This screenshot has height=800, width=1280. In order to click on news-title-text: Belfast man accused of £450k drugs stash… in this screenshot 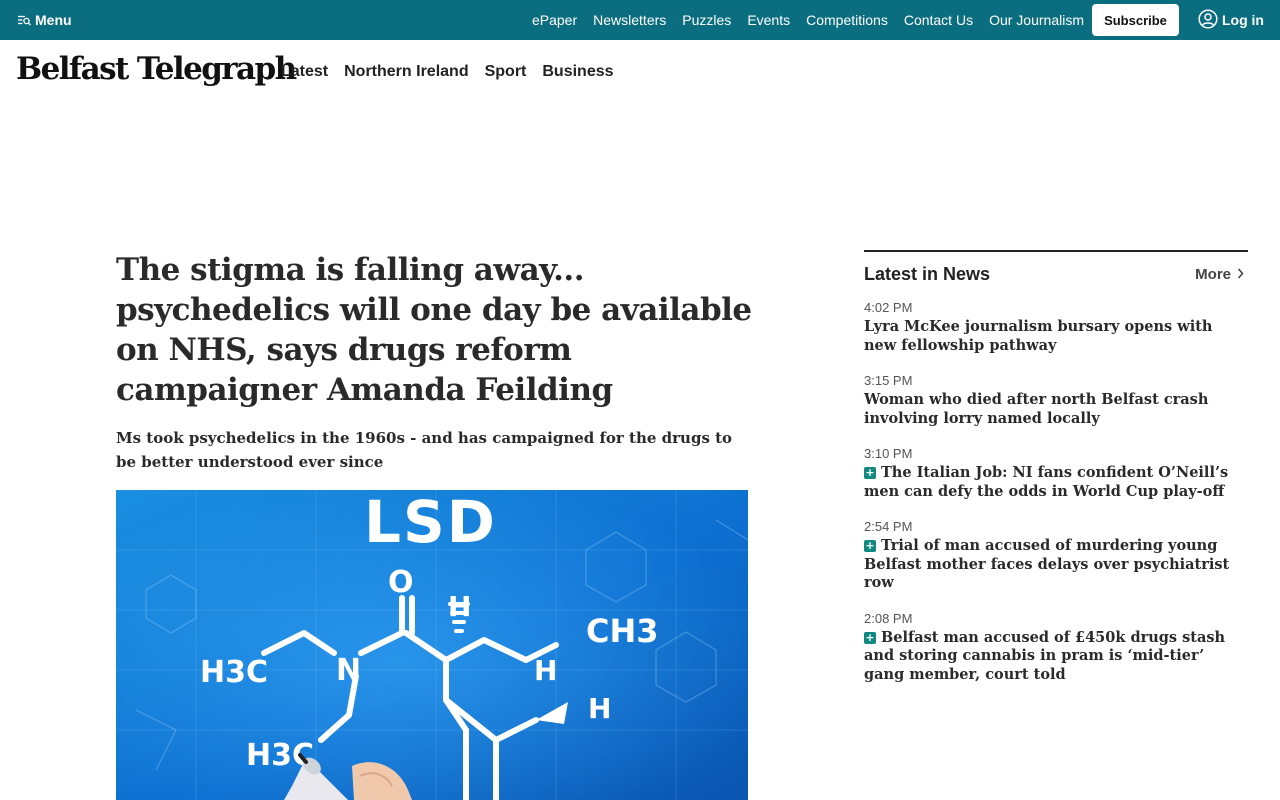, I will do `click(1045, 655)`.